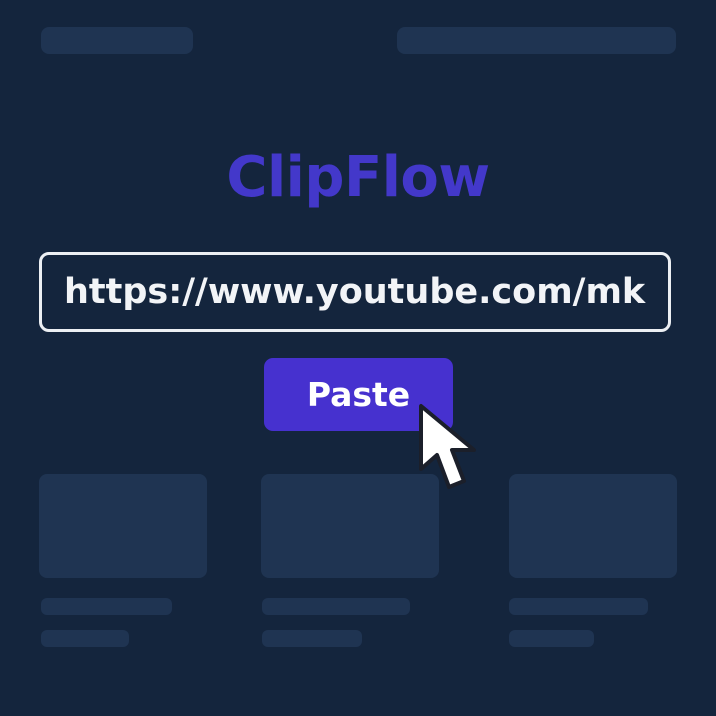 This screenshot has width=716, height=716. I want to click on top-right-placeholder, so click(536, 40).